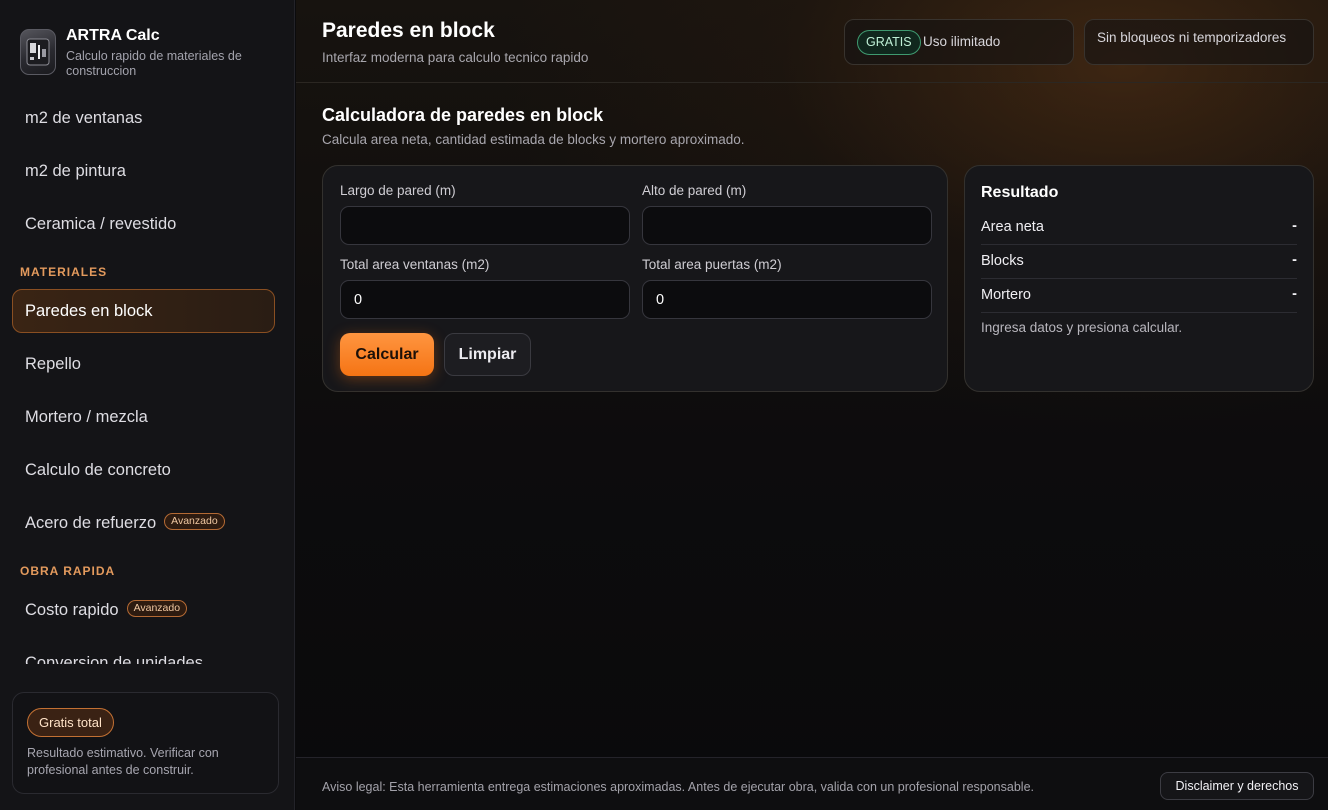  I want to click on sidebar-item-label: Conversion de unidades, so click(114, 659).